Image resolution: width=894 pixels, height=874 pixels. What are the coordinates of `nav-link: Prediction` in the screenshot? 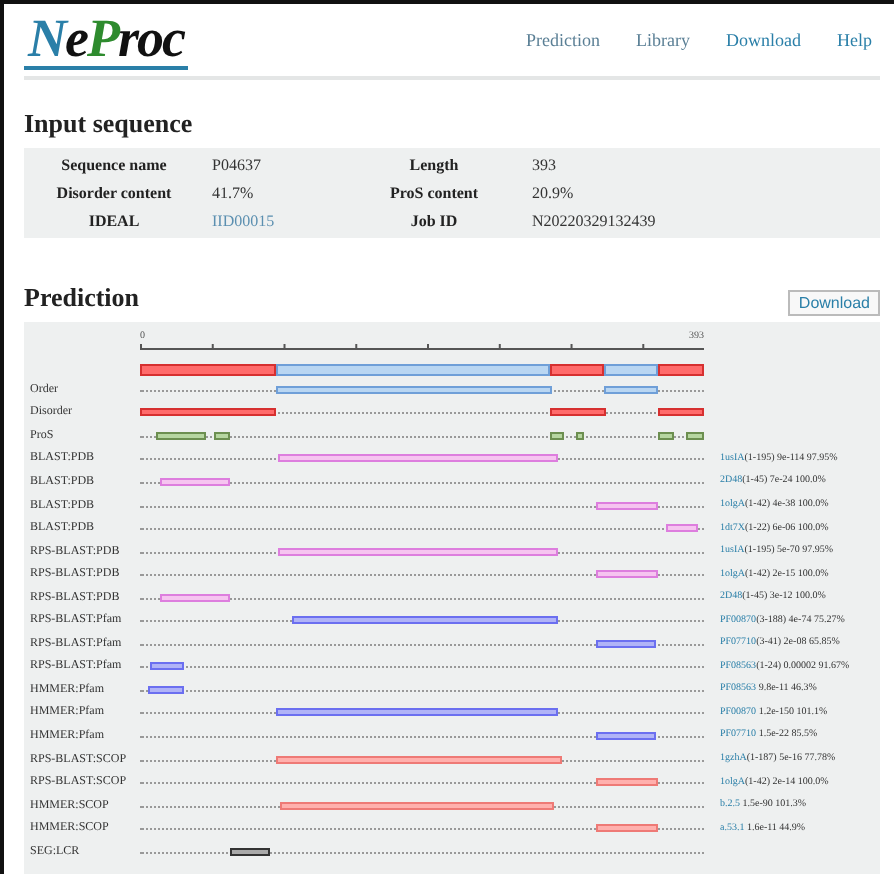 It's located at (563, 40).